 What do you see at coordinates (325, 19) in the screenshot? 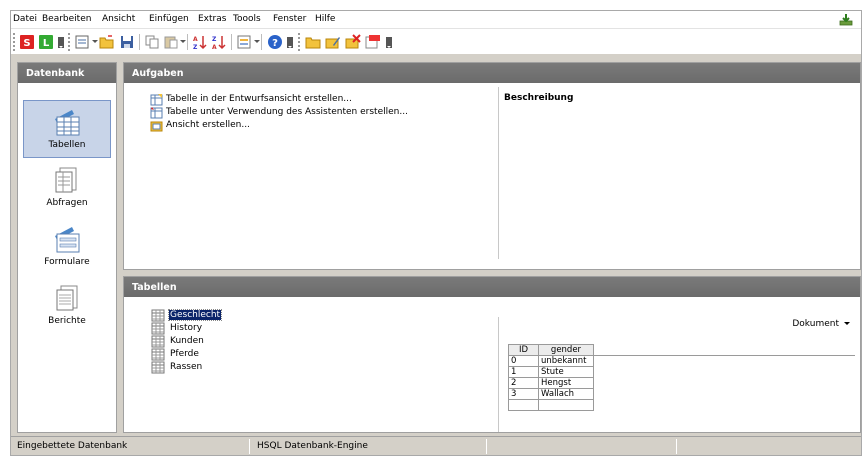
I see `menu-hilfe: Hilfe` at bounding box center [325, 19].